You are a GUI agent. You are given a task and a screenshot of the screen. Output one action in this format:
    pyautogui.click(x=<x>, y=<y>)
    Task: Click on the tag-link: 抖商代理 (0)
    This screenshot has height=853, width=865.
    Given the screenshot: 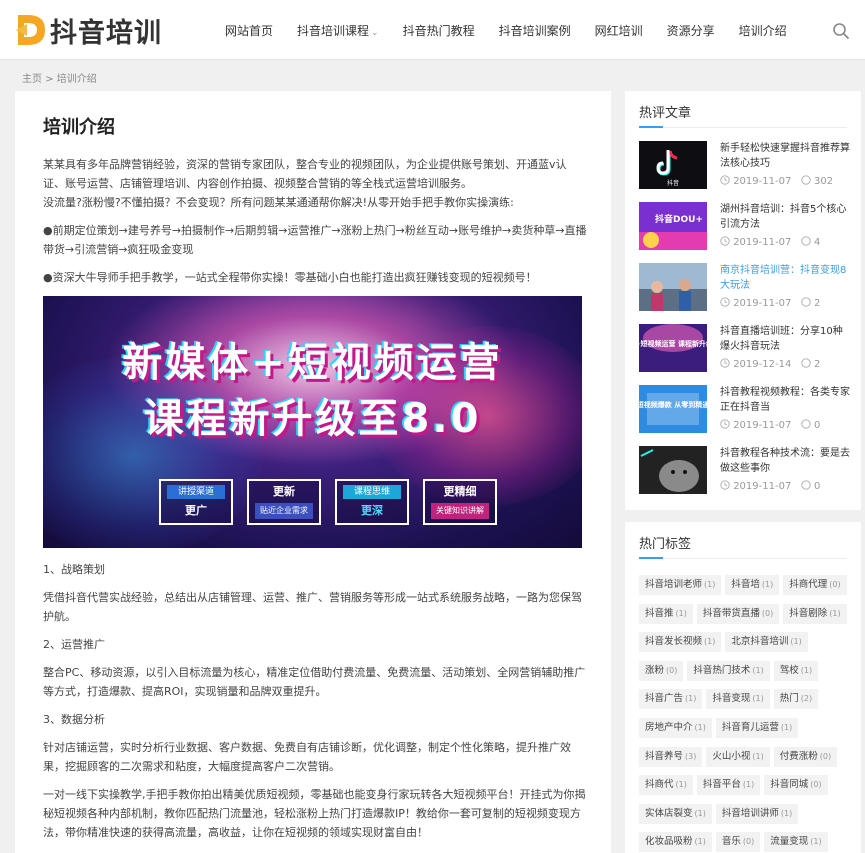 What is the action you would take?
    pyautogui.click(x=815, y=585)
    